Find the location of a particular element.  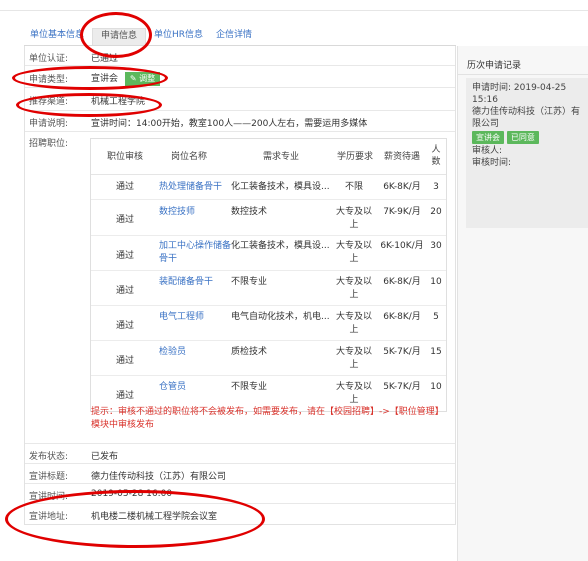

header-audit: 职位审核 is located at coordinates (124, 157).